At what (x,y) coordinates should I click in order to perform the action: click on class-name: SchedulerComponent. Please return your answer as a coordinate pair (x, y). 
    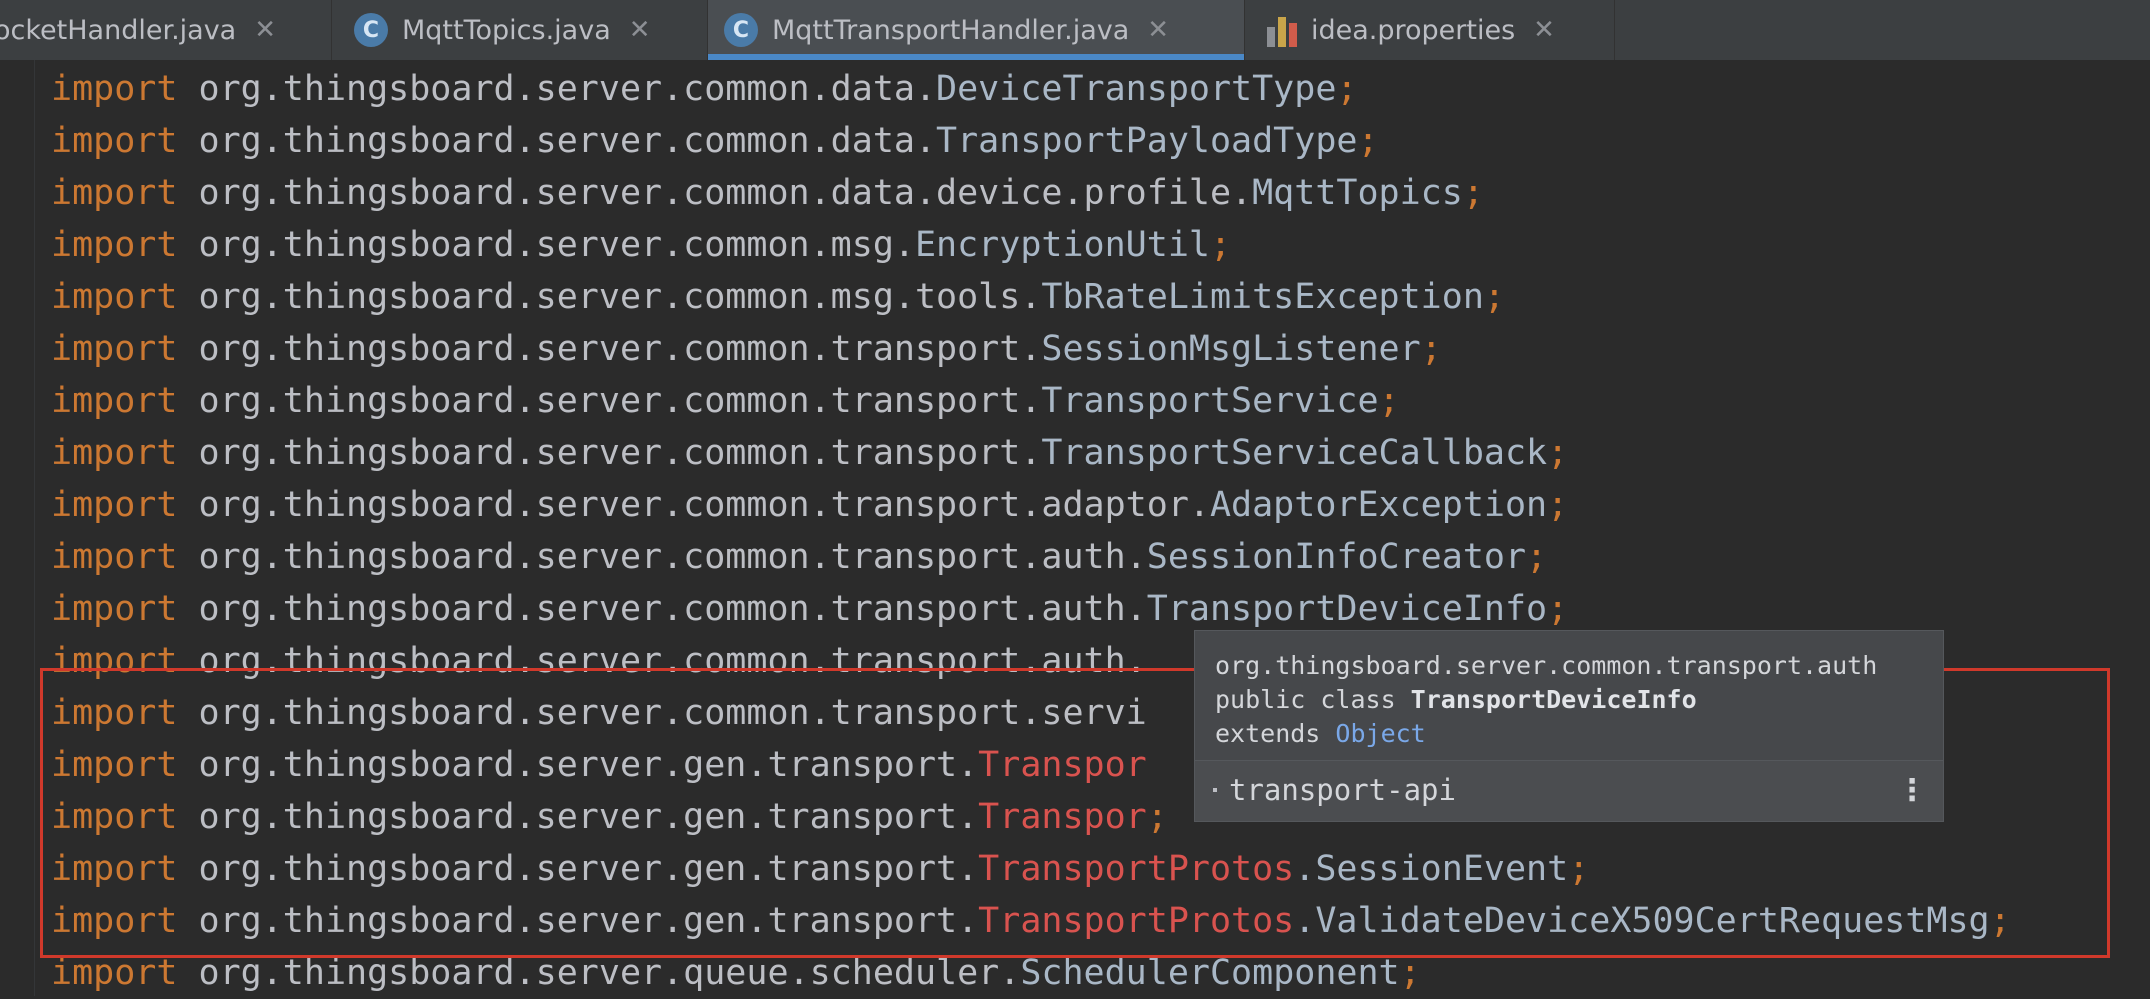
    Looking at the image, I should click on (1209, 973).